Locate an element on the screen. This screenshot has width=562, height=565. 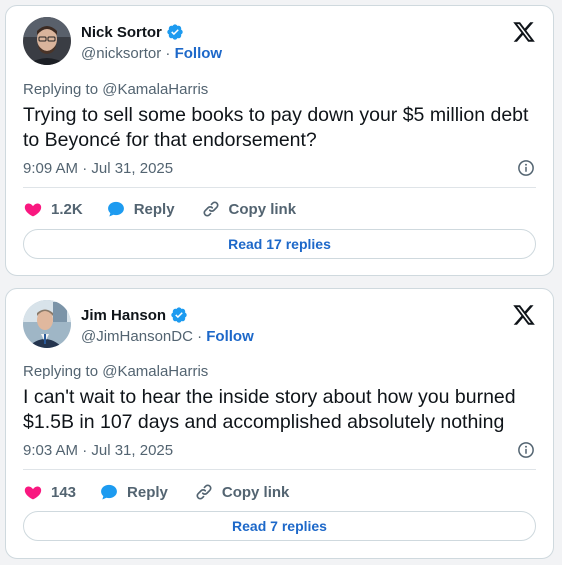
read-replies-button: Read 7 replies is located at coordinates (279, 526).